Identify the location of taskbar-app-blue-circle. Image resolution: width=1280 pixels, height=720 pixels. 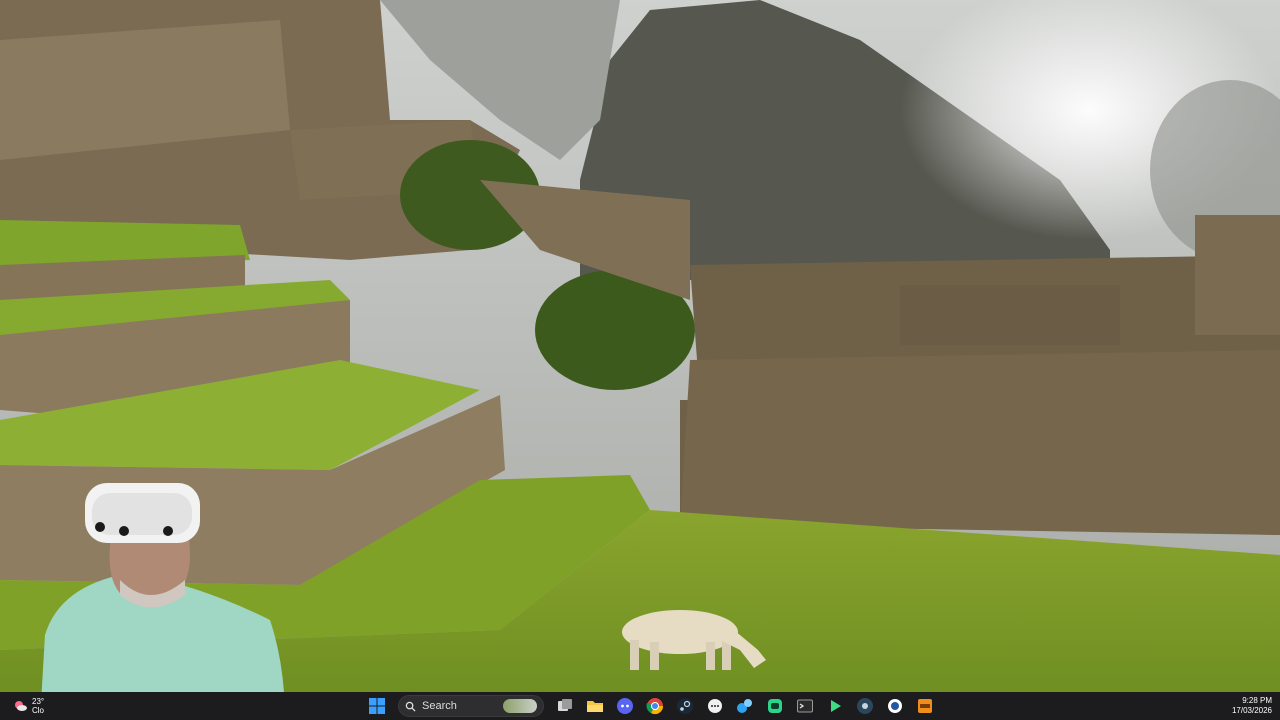
(895, 706).